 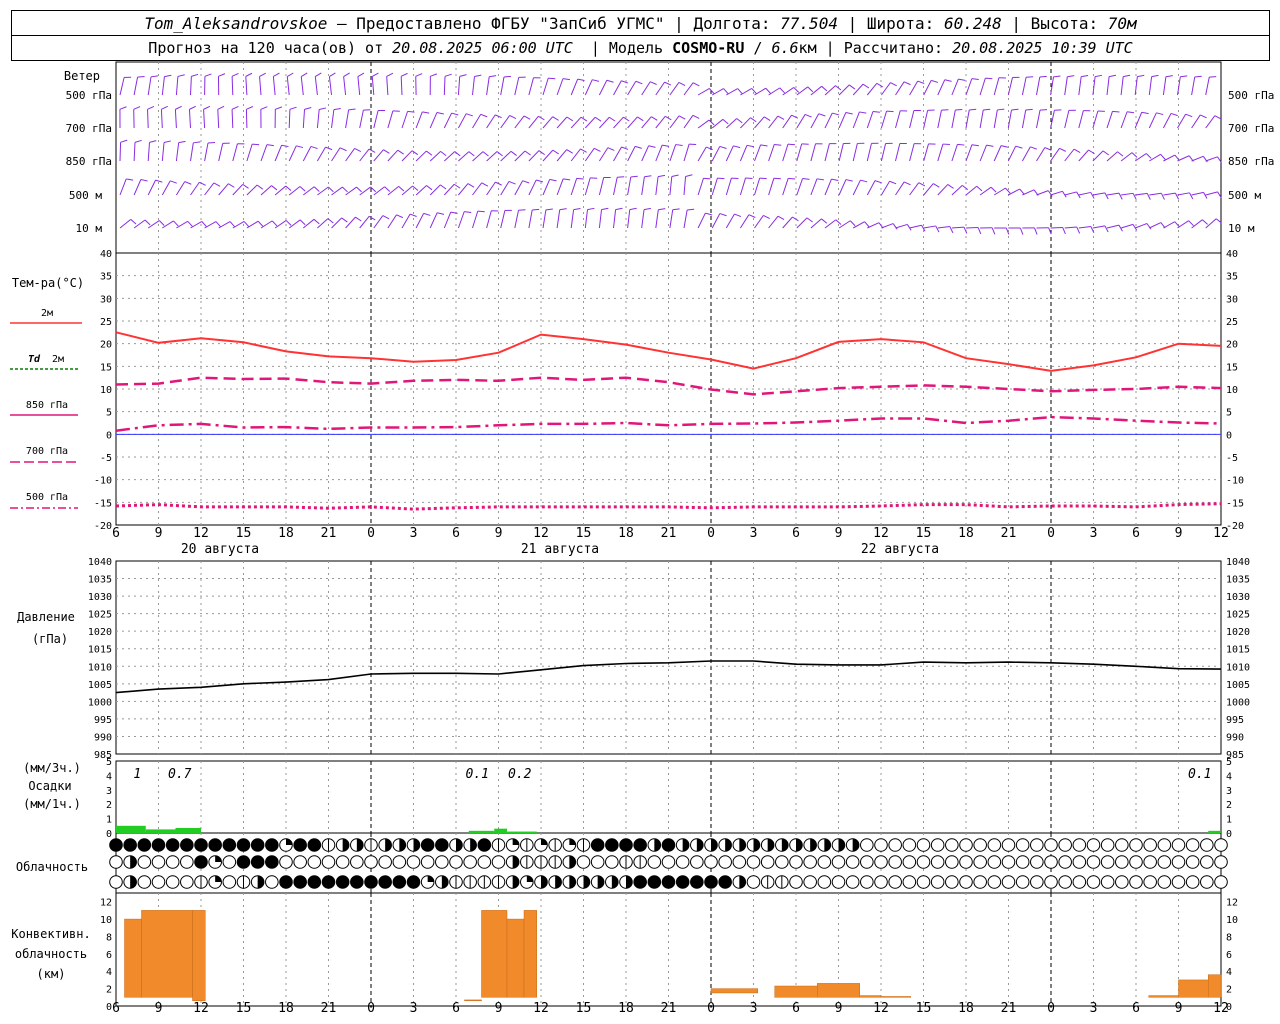 I want to click on wind-level-500hpa-right: 500 гПа, so click(x=1251, y=95).